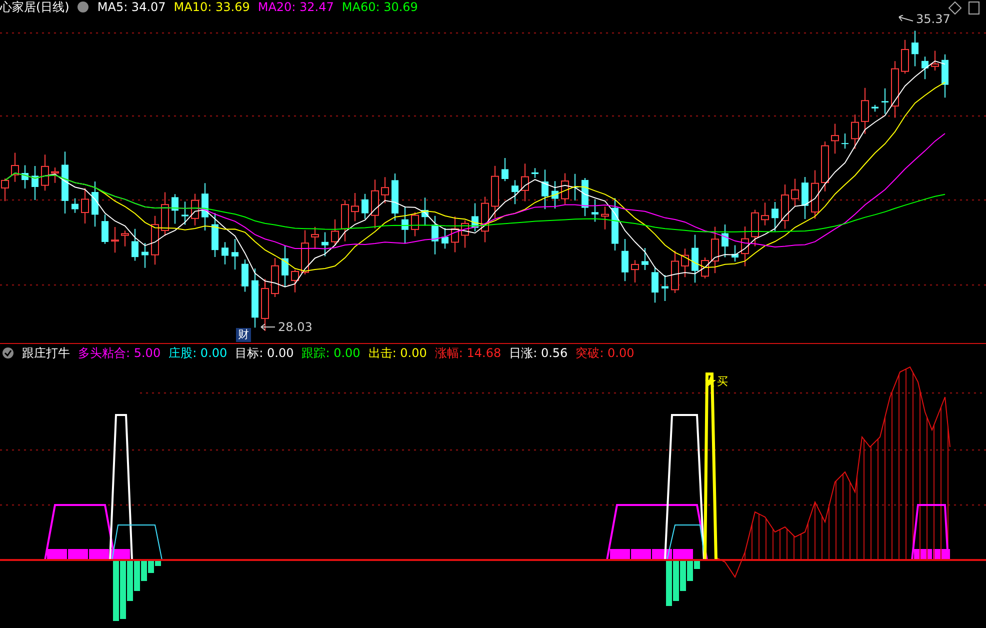 The image size is (986, 628). What do you see at coordinates (8, 353) in the screenshot?
I see `check-circle-icon` at bounding box center [8, 353].